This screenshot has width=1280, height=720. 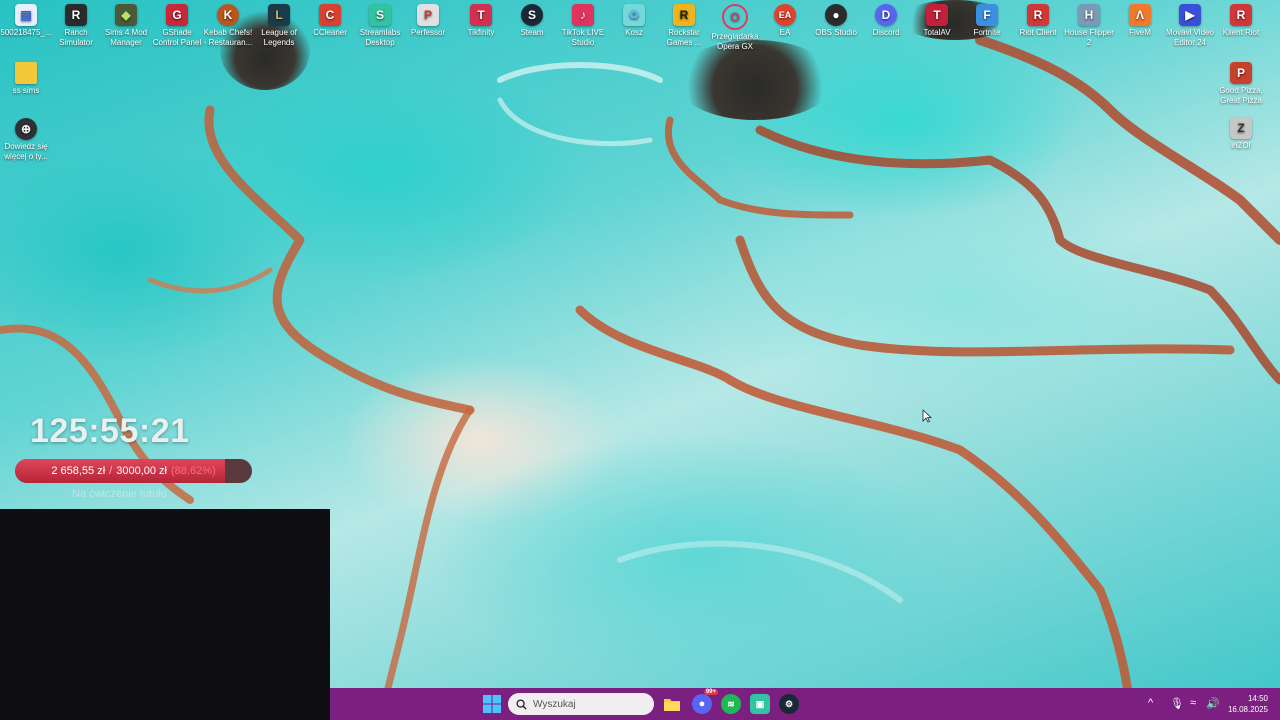 I want to click on desktop-icon-riot-client: R Riot Client, so click(x=1038, y=21).